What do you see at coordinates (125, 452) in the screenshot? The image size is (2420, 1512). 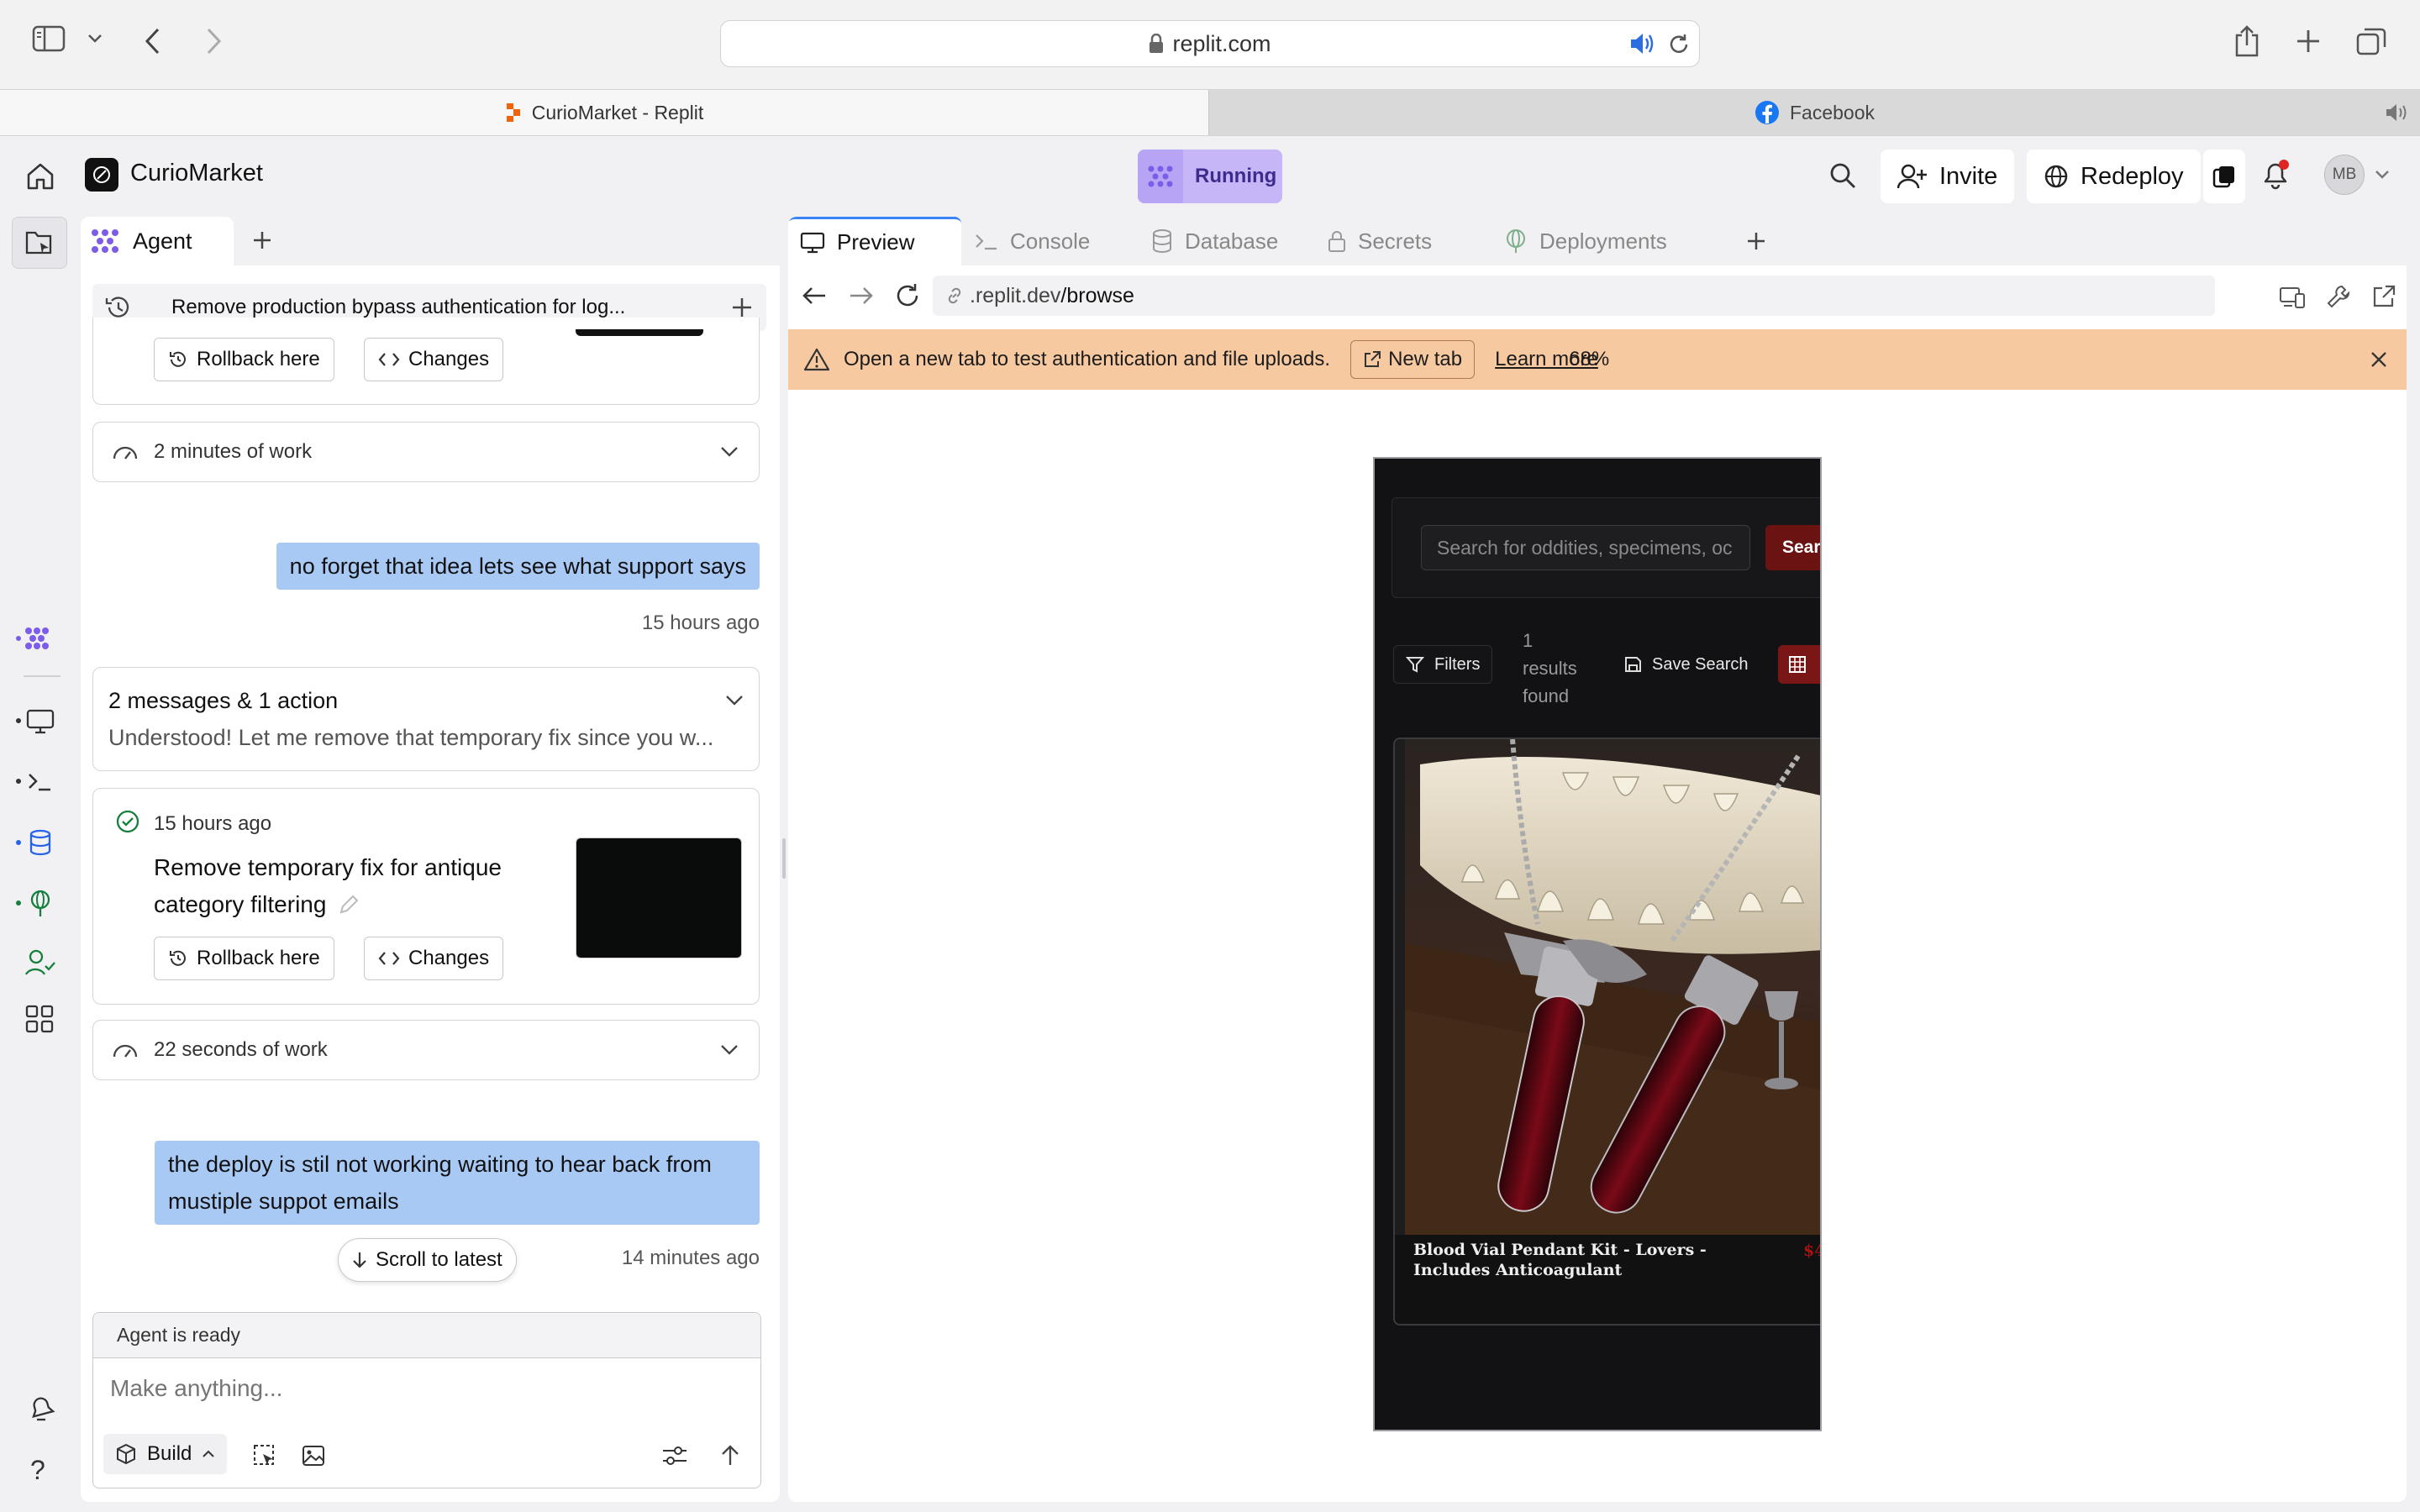 I see `gauge-icon` at bounding box center [125, 452].